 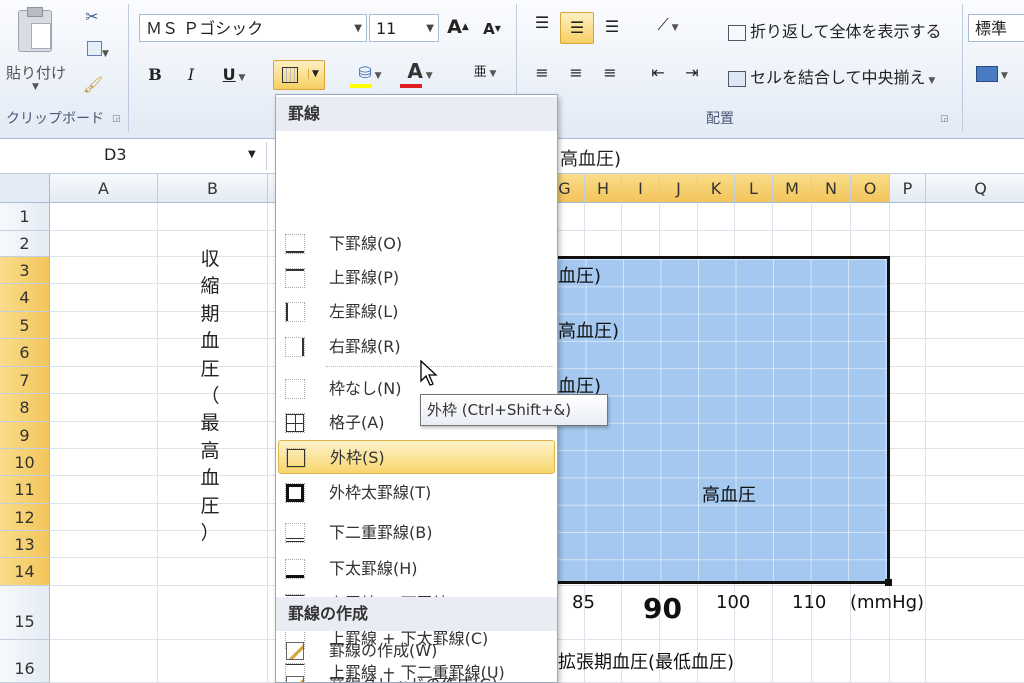 What do you see at coordinates (514, 410) in the screenshot?
I see `tooltip: 外枠 (Ctrl+Shift+&)` at bounding box center [514, 410].